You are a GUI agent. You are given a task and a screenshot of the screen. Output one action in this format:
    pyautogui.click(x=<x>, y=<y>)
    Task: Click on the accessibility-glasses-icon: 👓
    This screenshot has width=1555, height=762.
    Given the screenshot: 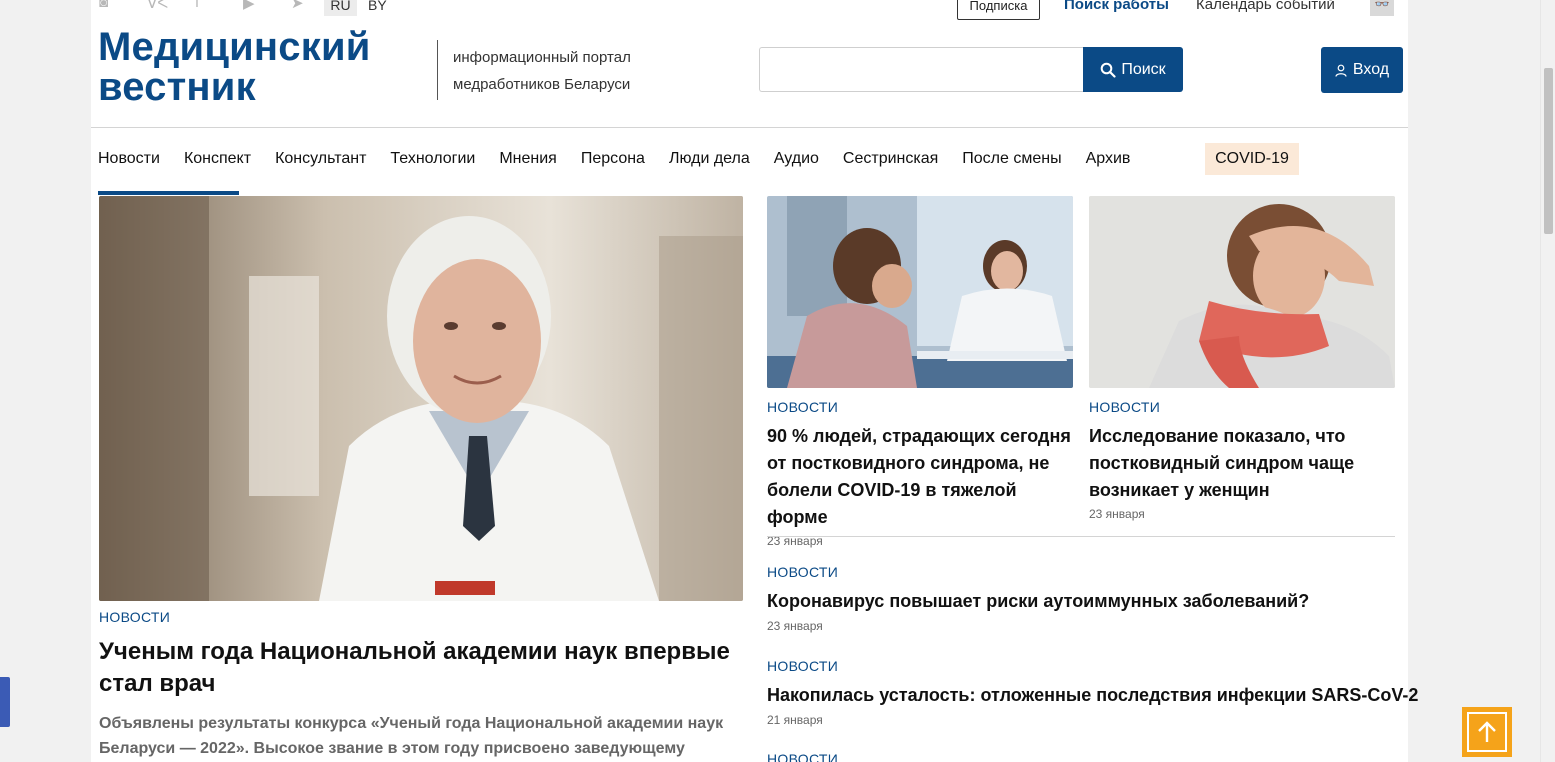 What is the action you would take?
    pyautogui.click(x=1382, y=8)
    